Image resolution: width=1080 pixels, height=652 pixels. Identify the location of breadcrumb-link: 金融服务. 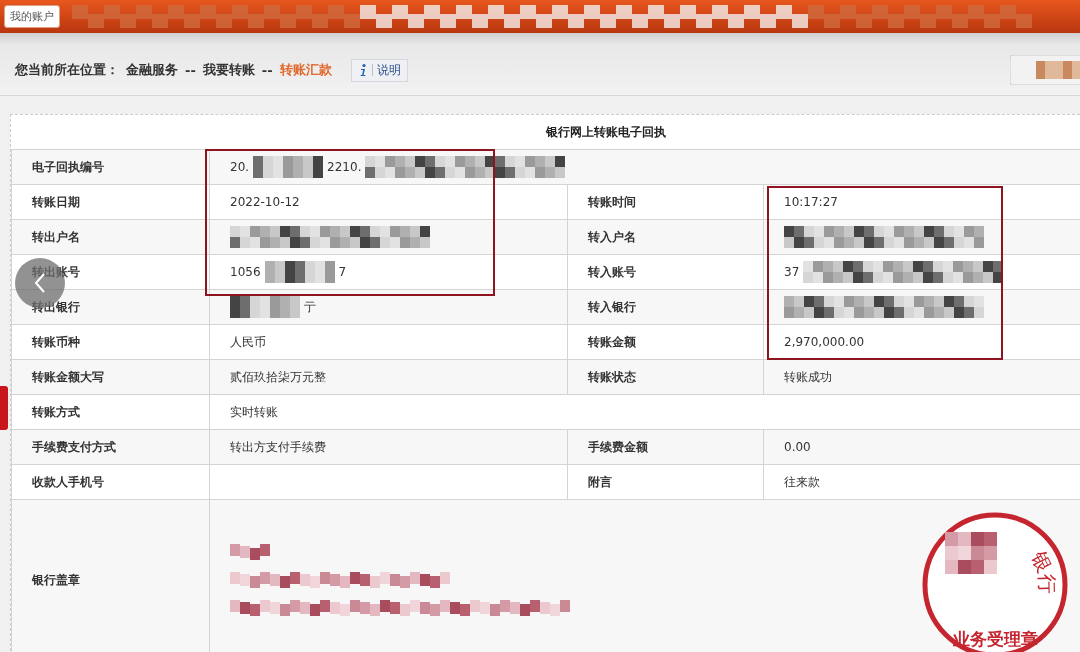
(152, 70).